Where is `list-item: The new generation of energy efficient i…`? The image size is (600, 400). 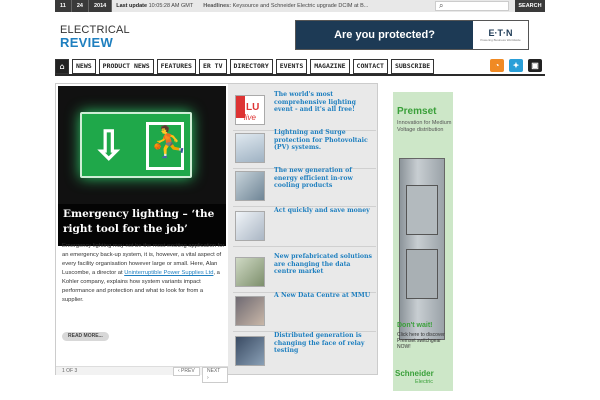
list-item: The new generation of energy efficient i… is located at coordinates (304, 187).